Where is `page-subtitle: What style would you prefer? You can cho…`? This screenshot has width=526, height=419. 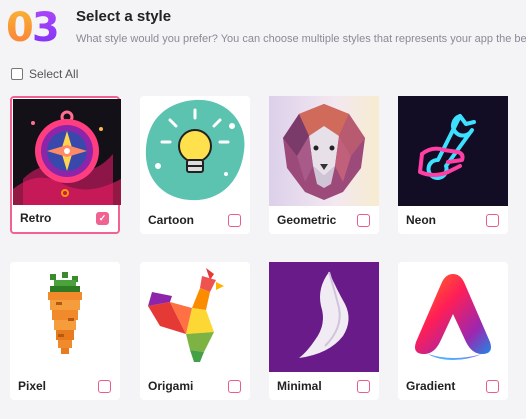 page-subtitle: What style would you prefer? You can cho… is located at coordinates (301, 39).